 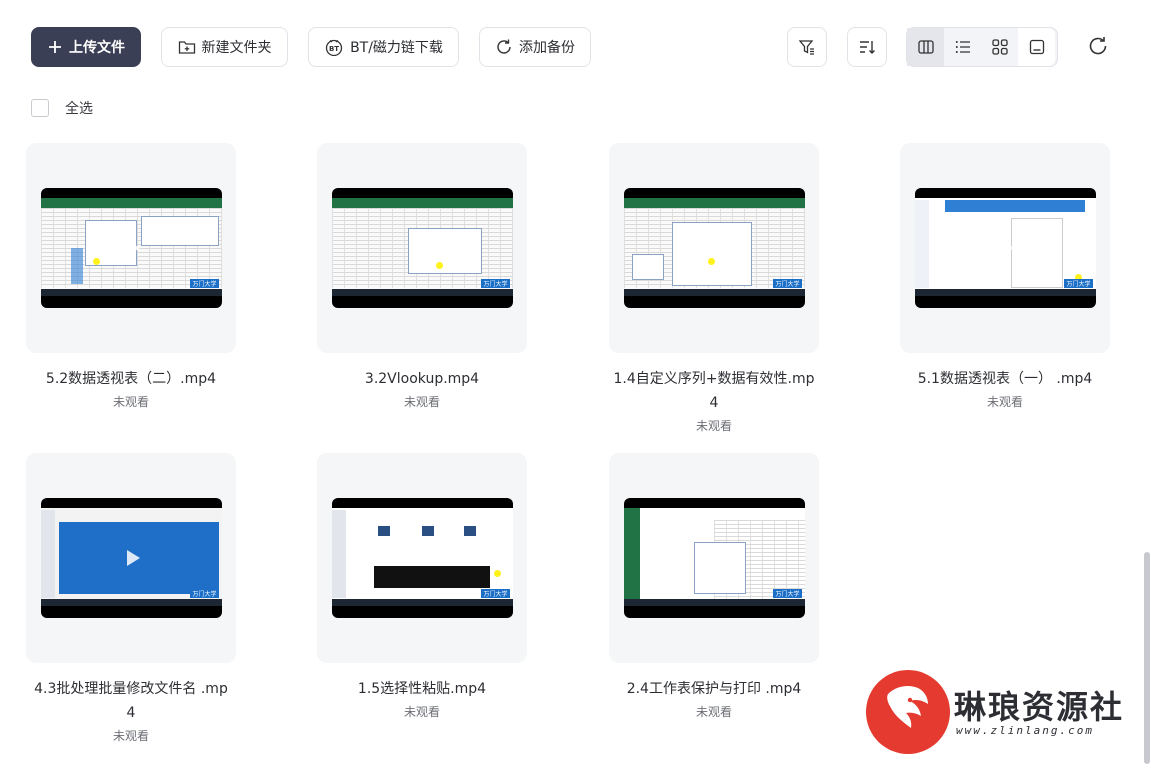 What do you see at coordinates (1025, 730) in the screenshot?
I see `watermark-url: www.zlinlang.com` at bounding box center [1025, 730].